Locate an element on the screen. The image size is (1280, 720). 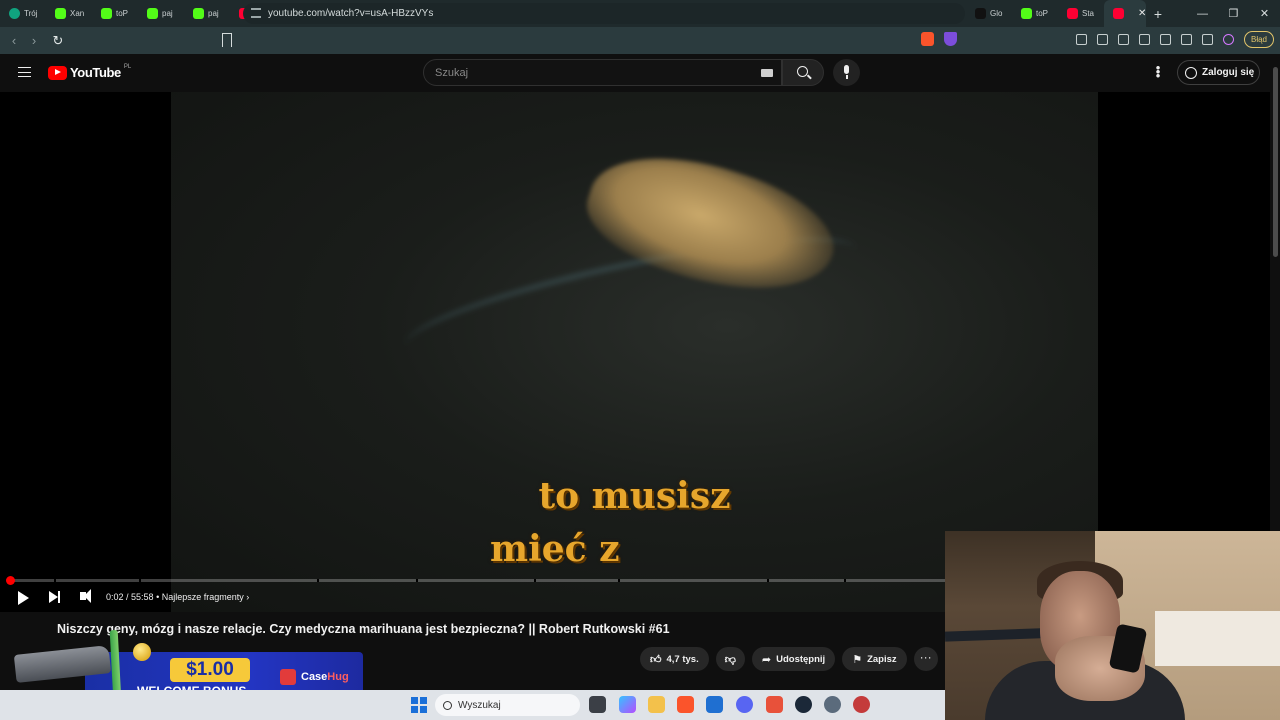
close-tab-icon: ✕ is located at coordinates (1142, 13).